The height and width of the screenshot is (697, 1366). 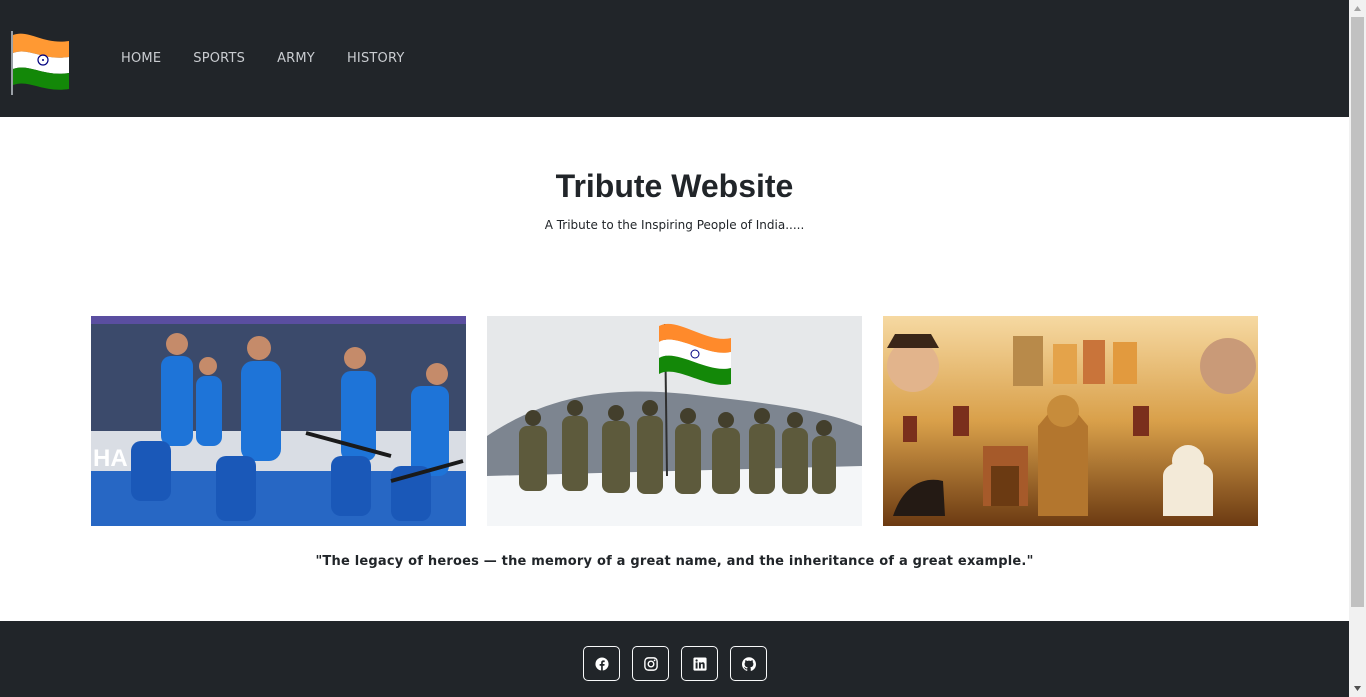 What do you see at coordinates (141, 59) in the screenshot?
I see `nav-home: HOME` at bounding box center [141, 59].